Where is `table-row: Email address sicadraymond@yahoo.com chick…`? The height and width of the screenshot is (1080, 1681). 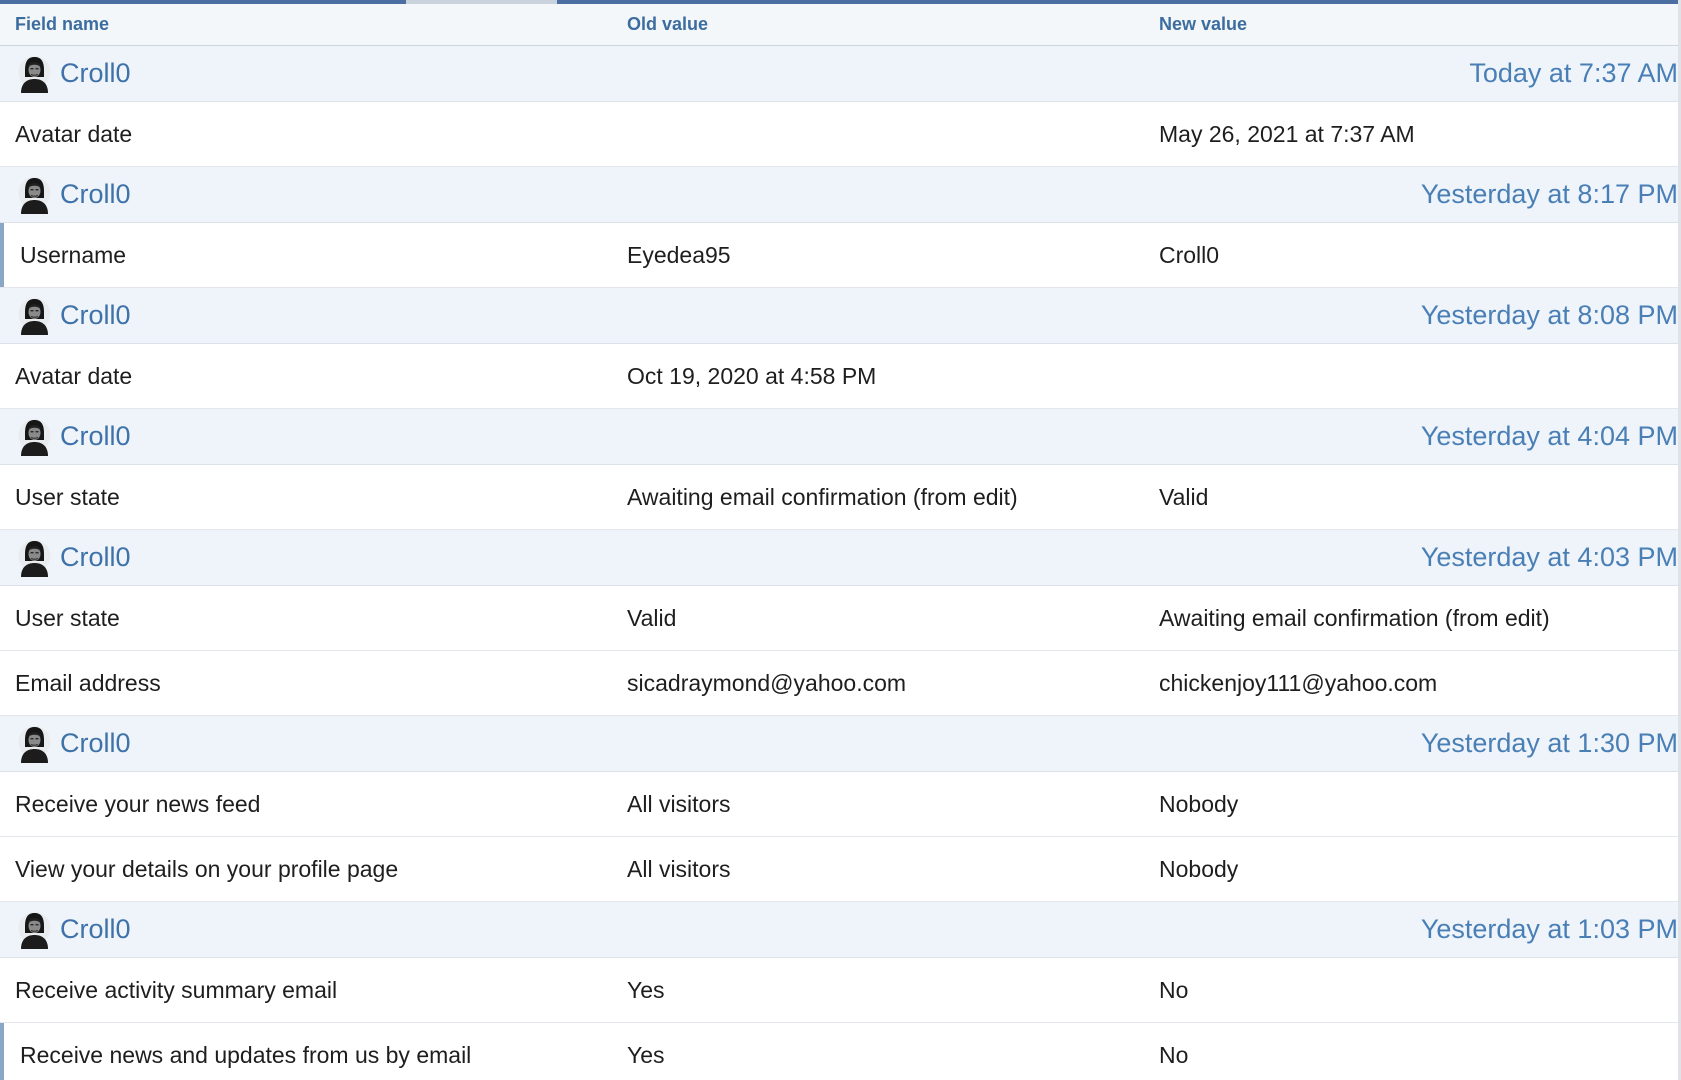
table-row: Email address sicadraymond@yahoo.com chick… is located at coordinates (839, 683).